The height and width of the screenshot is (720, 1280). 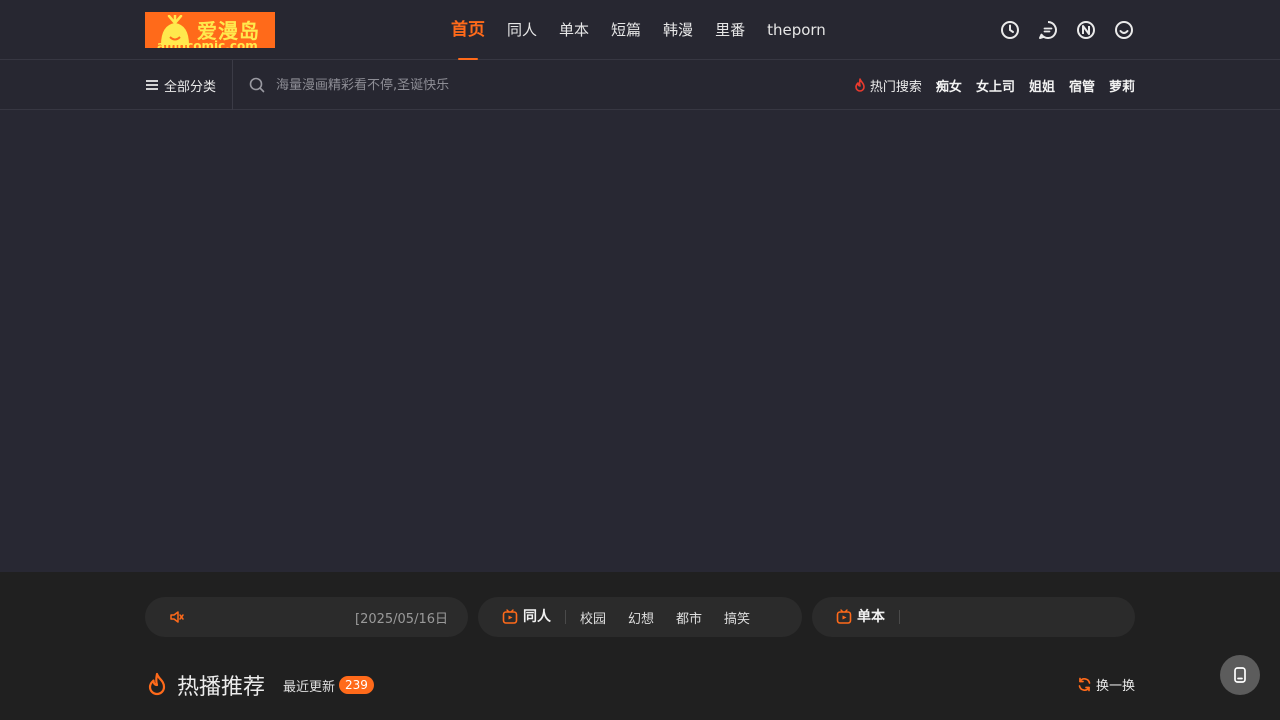 I want to click on recent-updates: 最近更新 239, so click(x=328, y=685).